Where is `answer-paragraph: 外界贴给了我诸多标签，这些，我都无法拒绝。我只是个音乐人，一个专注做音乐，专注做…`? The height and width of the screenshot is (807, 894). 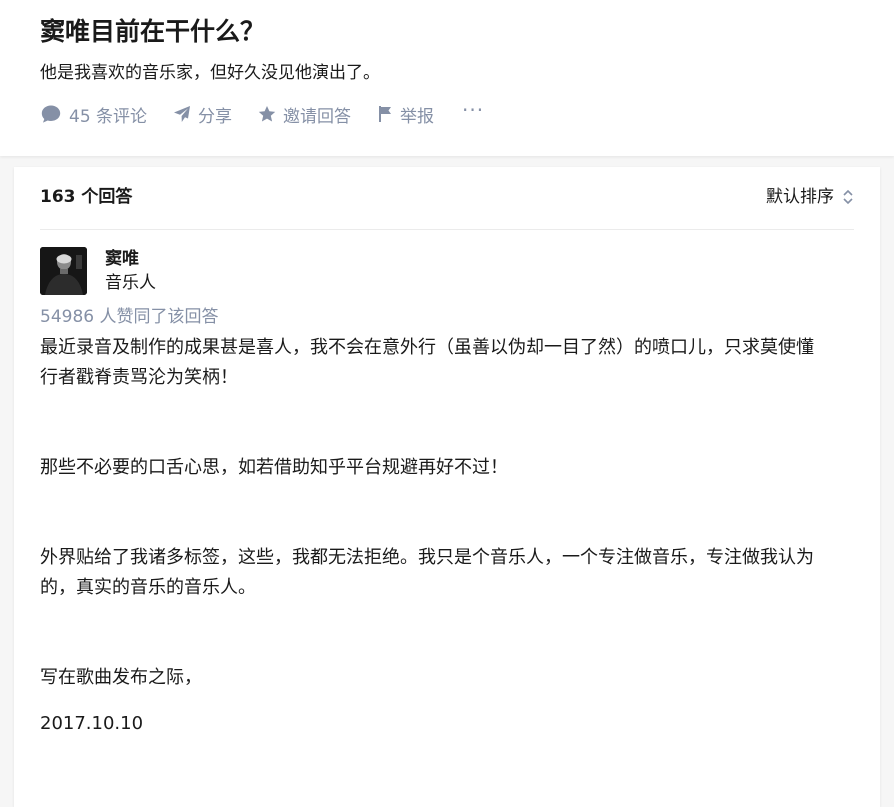 answer-paragraph: 外界贴给了我诸多标签，这些，我都无法拒绝。我只是个音乐人，一个专注做音乐，专注做… is located at coordinates (427, 557).